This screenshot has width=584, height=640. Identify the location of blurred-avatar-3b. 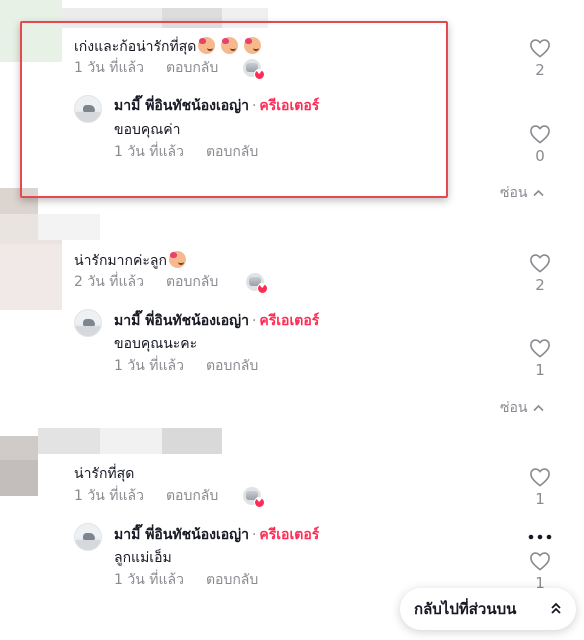
(19, 478).